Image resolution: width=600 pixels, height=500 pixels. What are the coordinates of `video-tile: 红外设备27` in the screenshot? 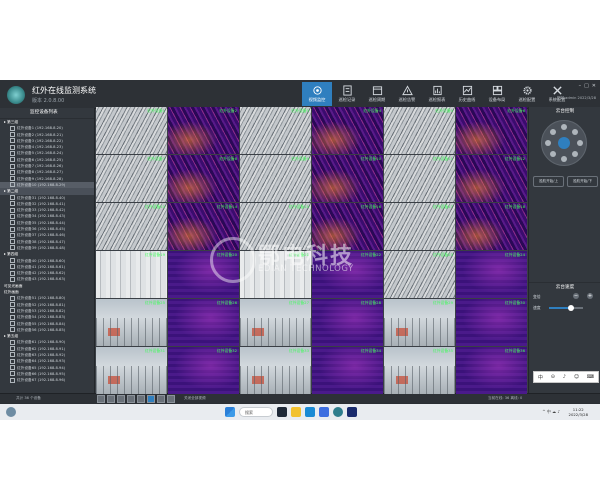 It's located at (275, 322).